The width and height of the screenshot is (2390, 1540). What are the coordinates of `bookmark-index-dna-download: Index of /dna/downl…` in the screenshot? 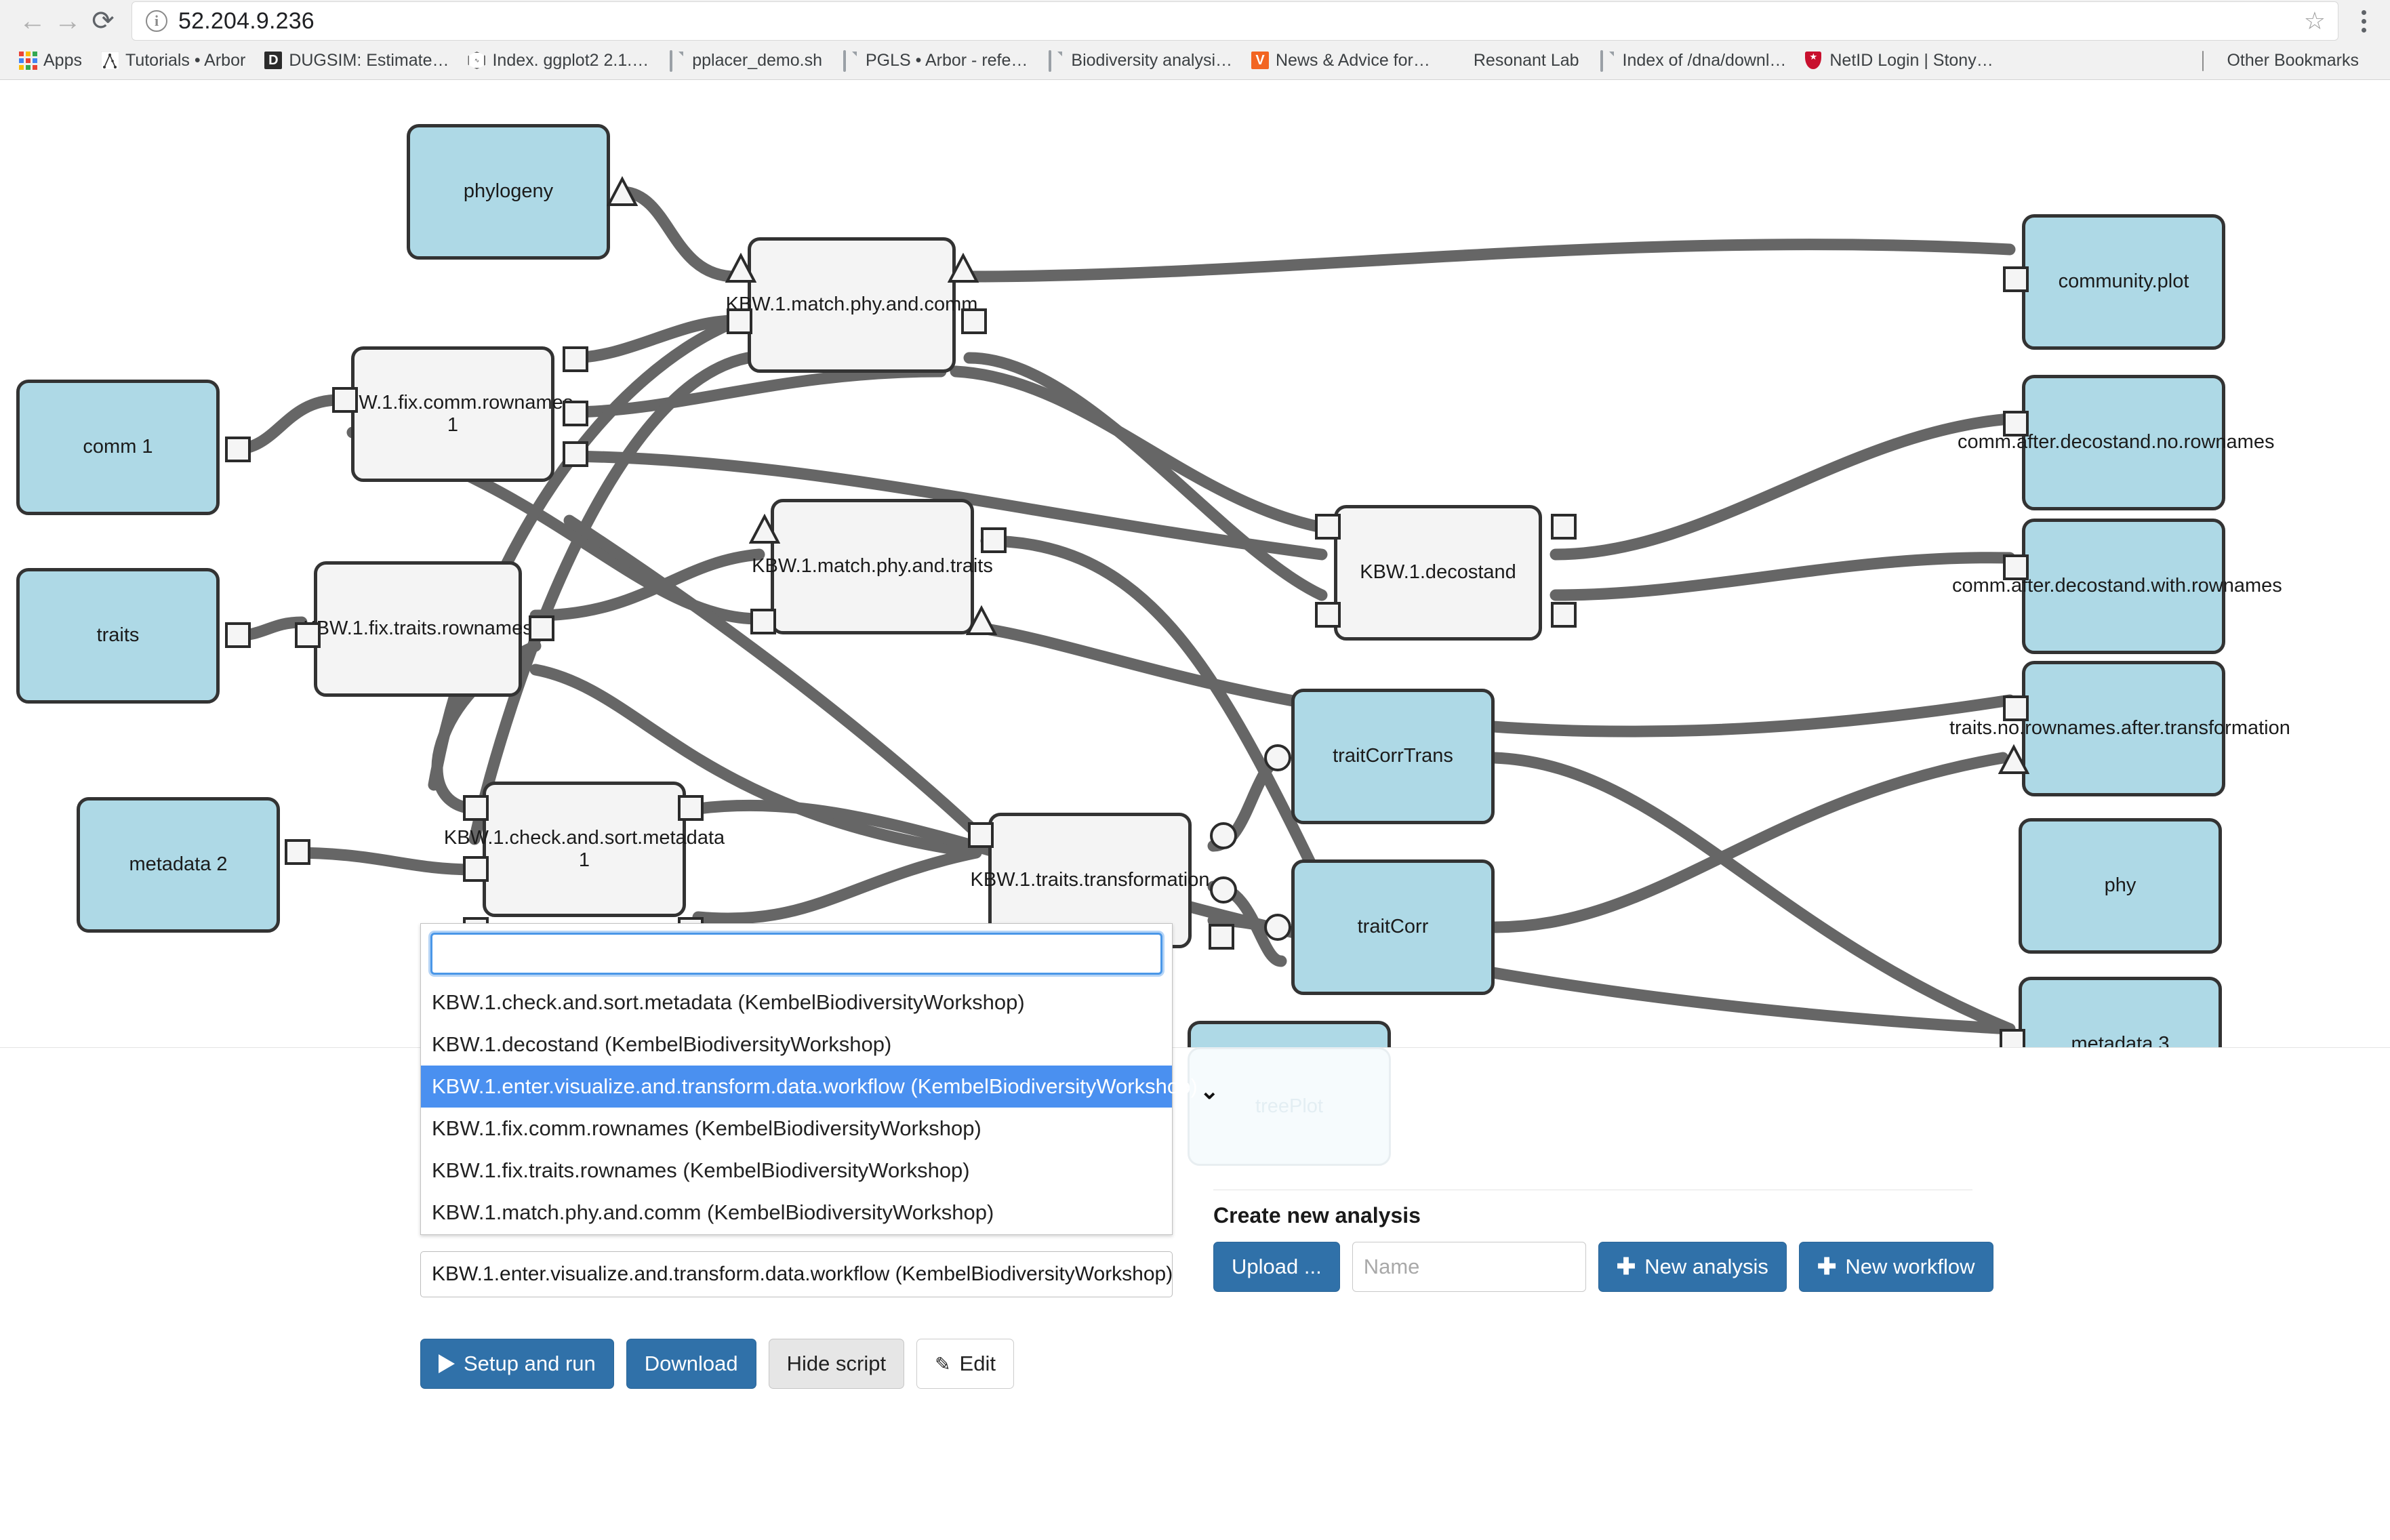 It's located at (1693, 61).